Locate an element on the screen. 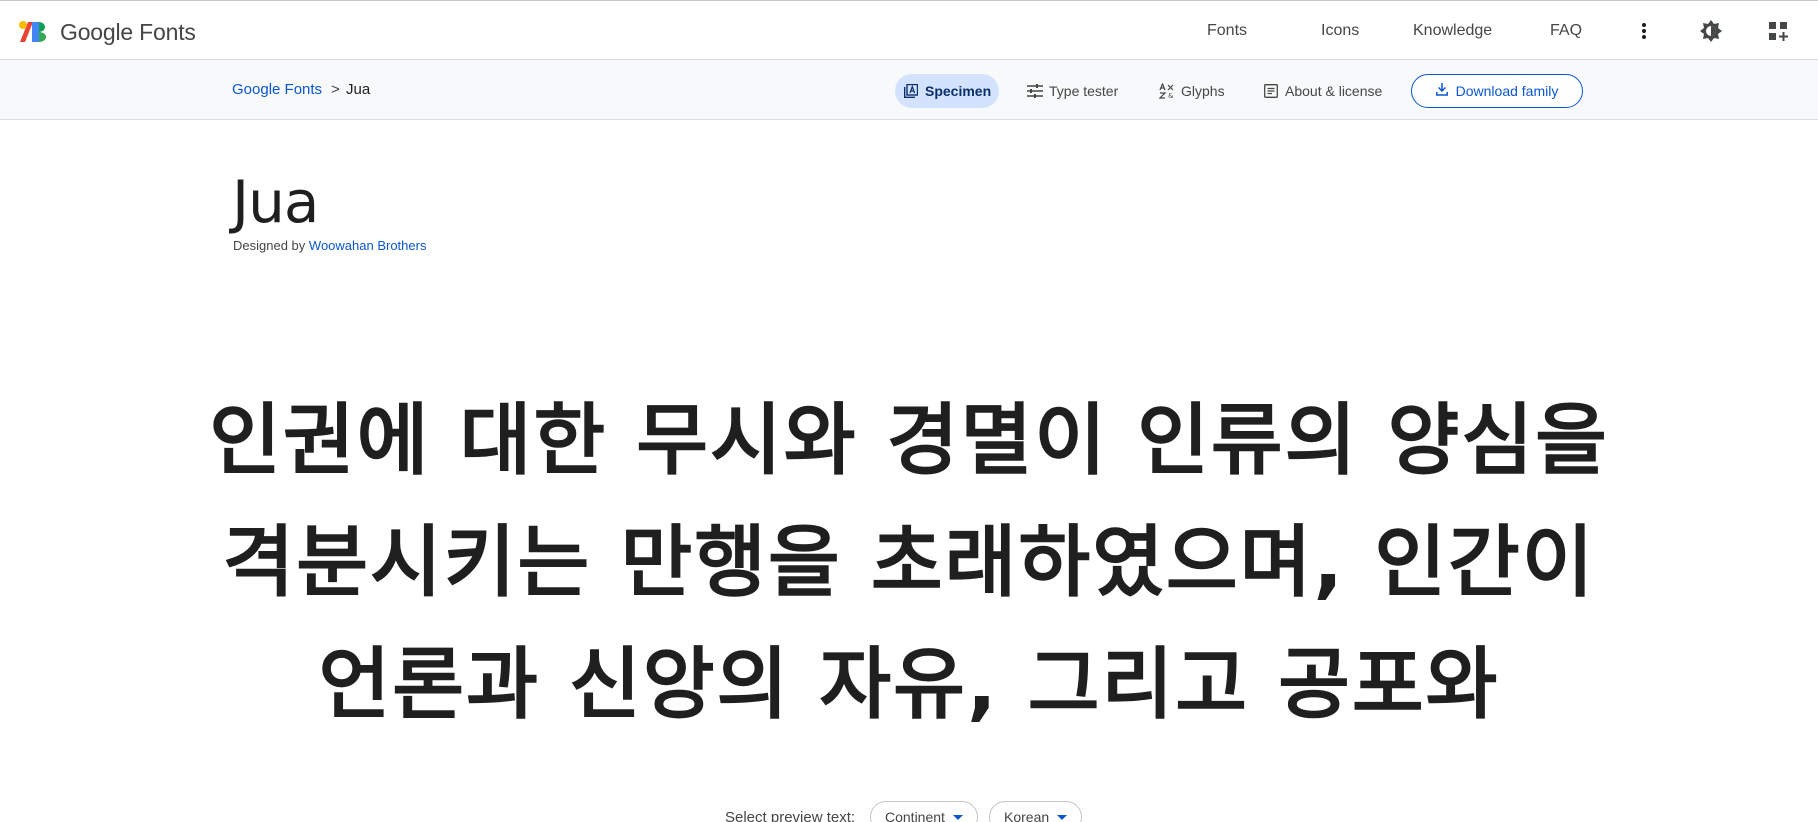 The height and width of the screenshot is (822, 1818). tab-glyphs: & Glyphs is located at coordinates (1192, 91).